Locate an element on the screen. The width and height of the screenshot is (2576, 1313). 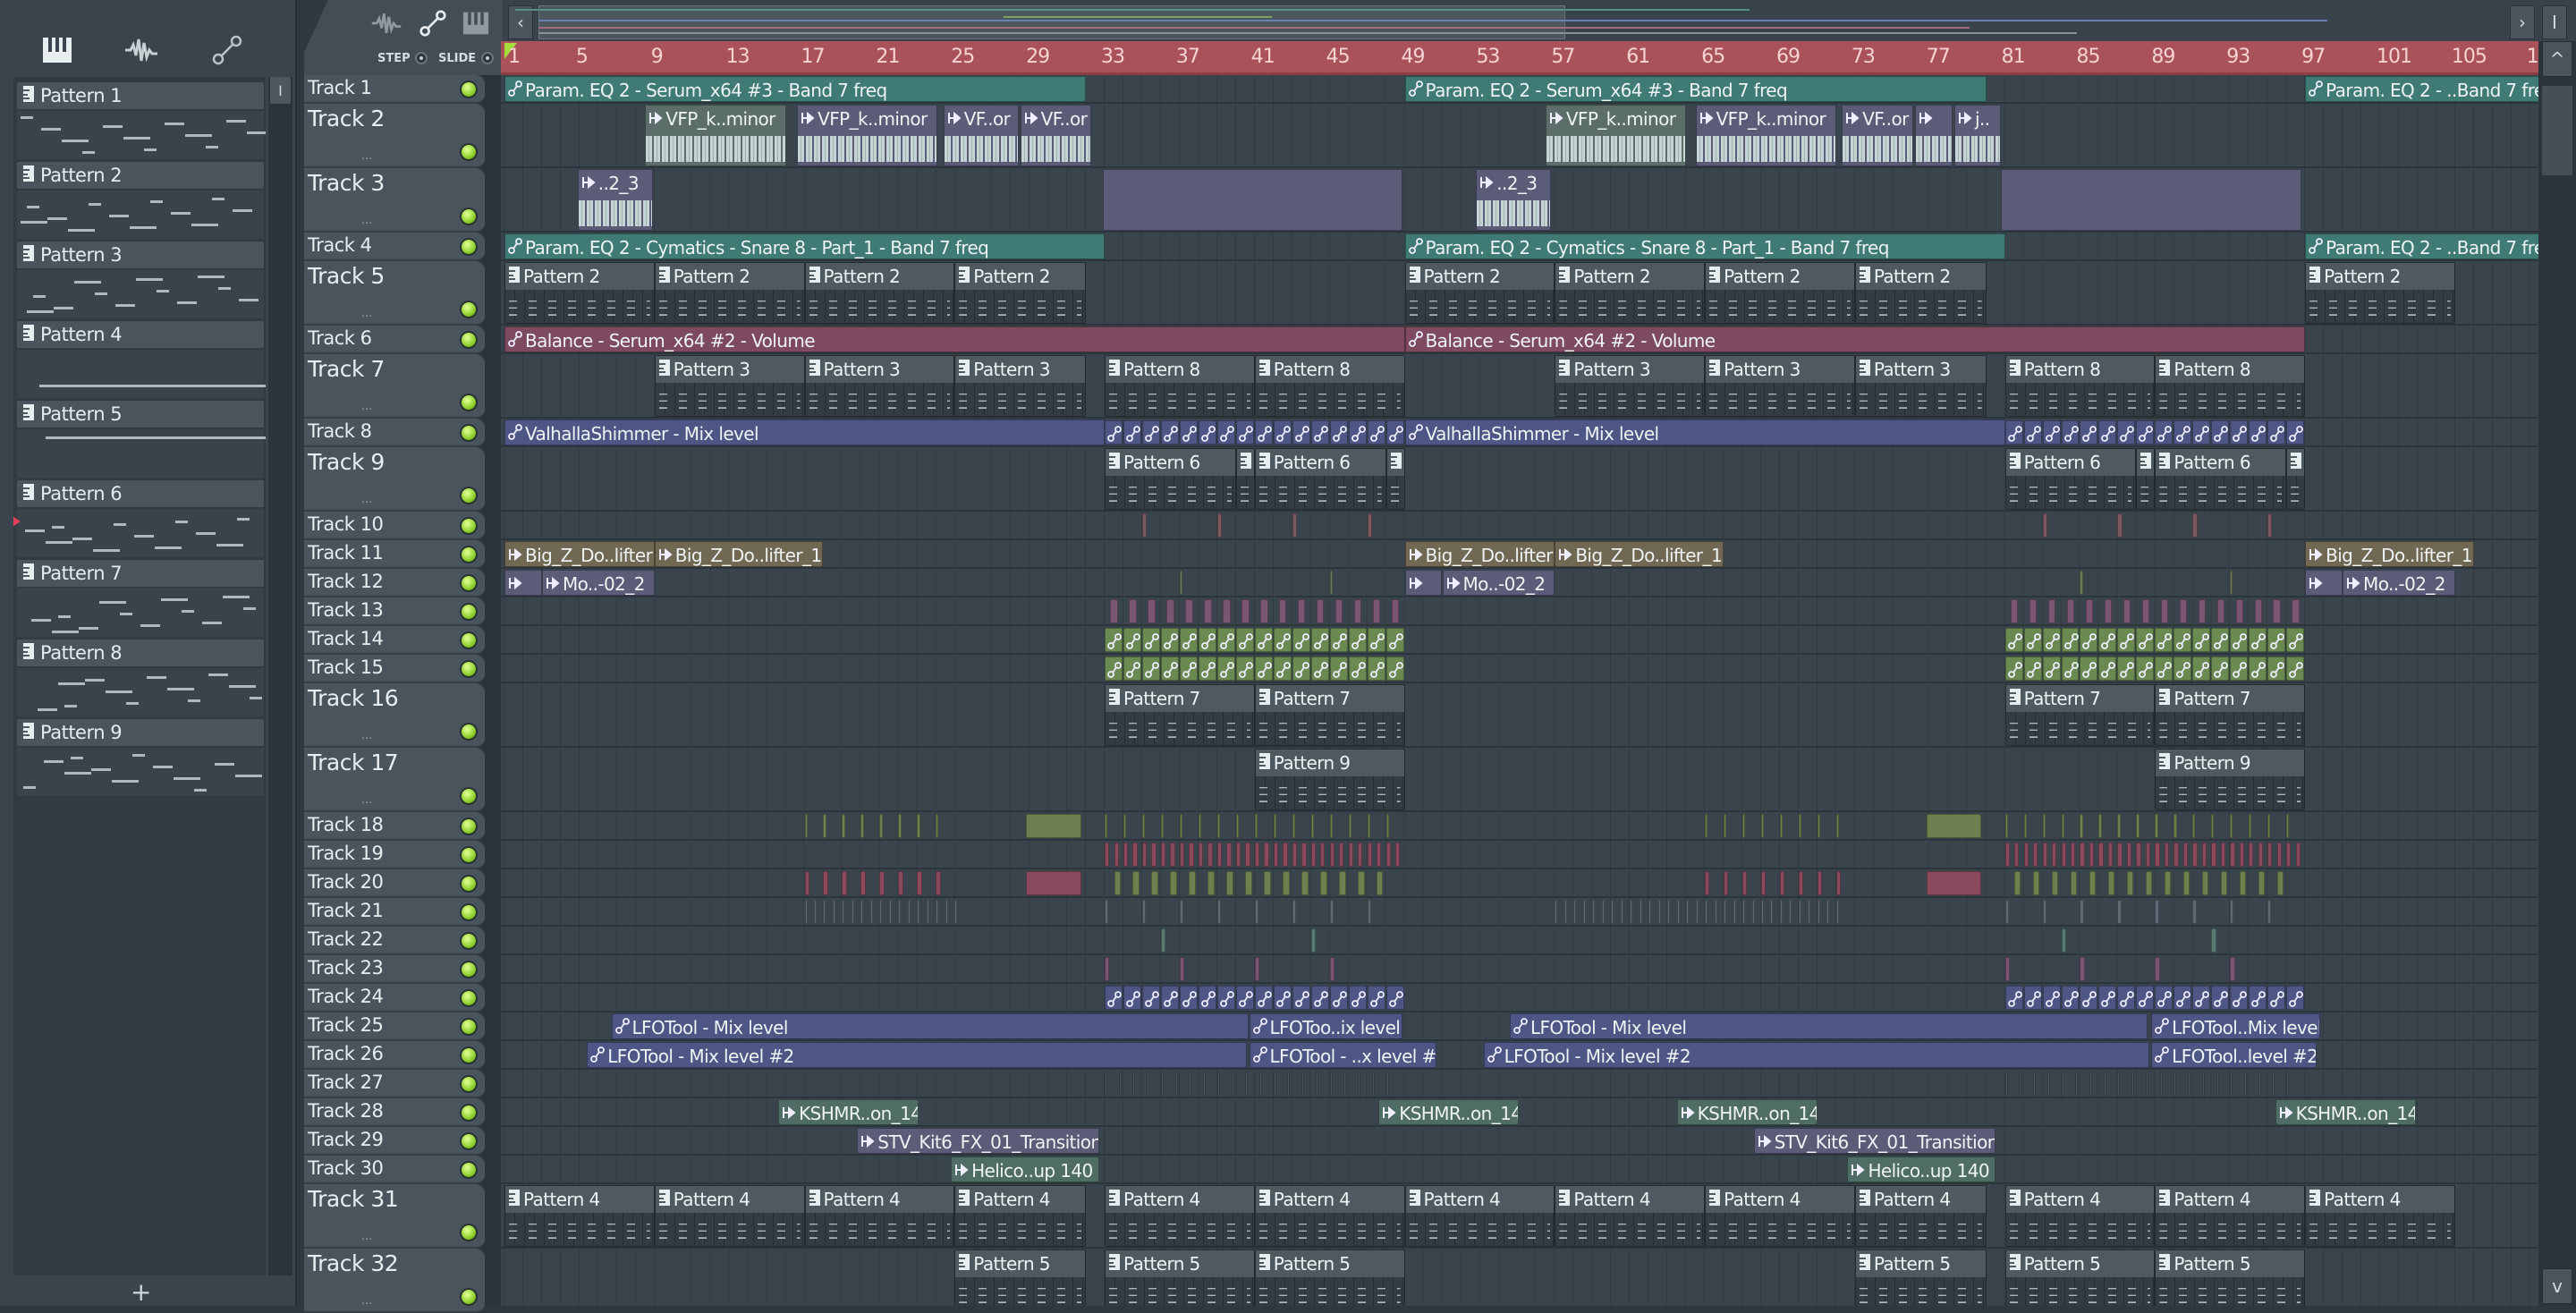
track-name: Track 11 is located at coordinates (346, 552).